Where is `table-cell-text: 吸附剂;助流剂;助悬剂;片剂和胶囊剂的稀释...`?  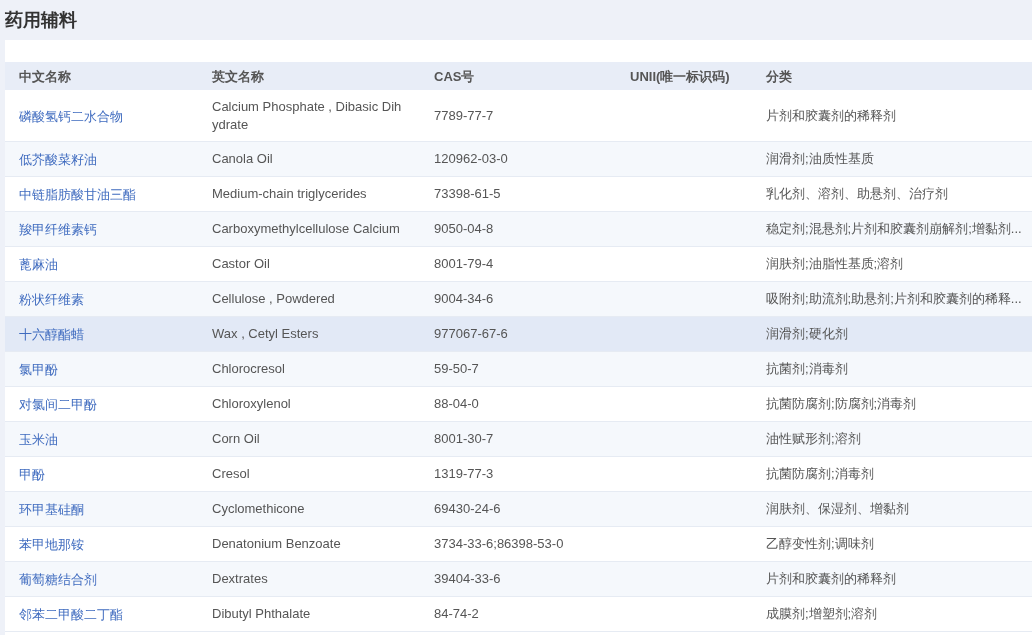 table-cell-text: 吸附剂;助流剂;助悬剂;片剂和胶囊剂的稀释... is located at coordinates (894, 299).